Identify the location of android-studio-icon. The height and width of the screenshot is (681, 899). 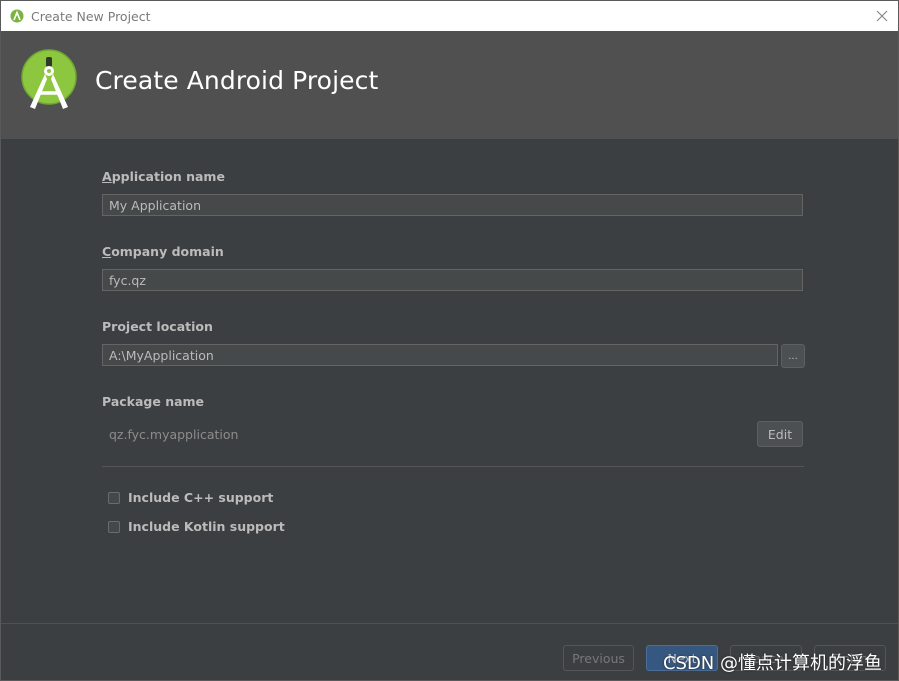
(17, 16).